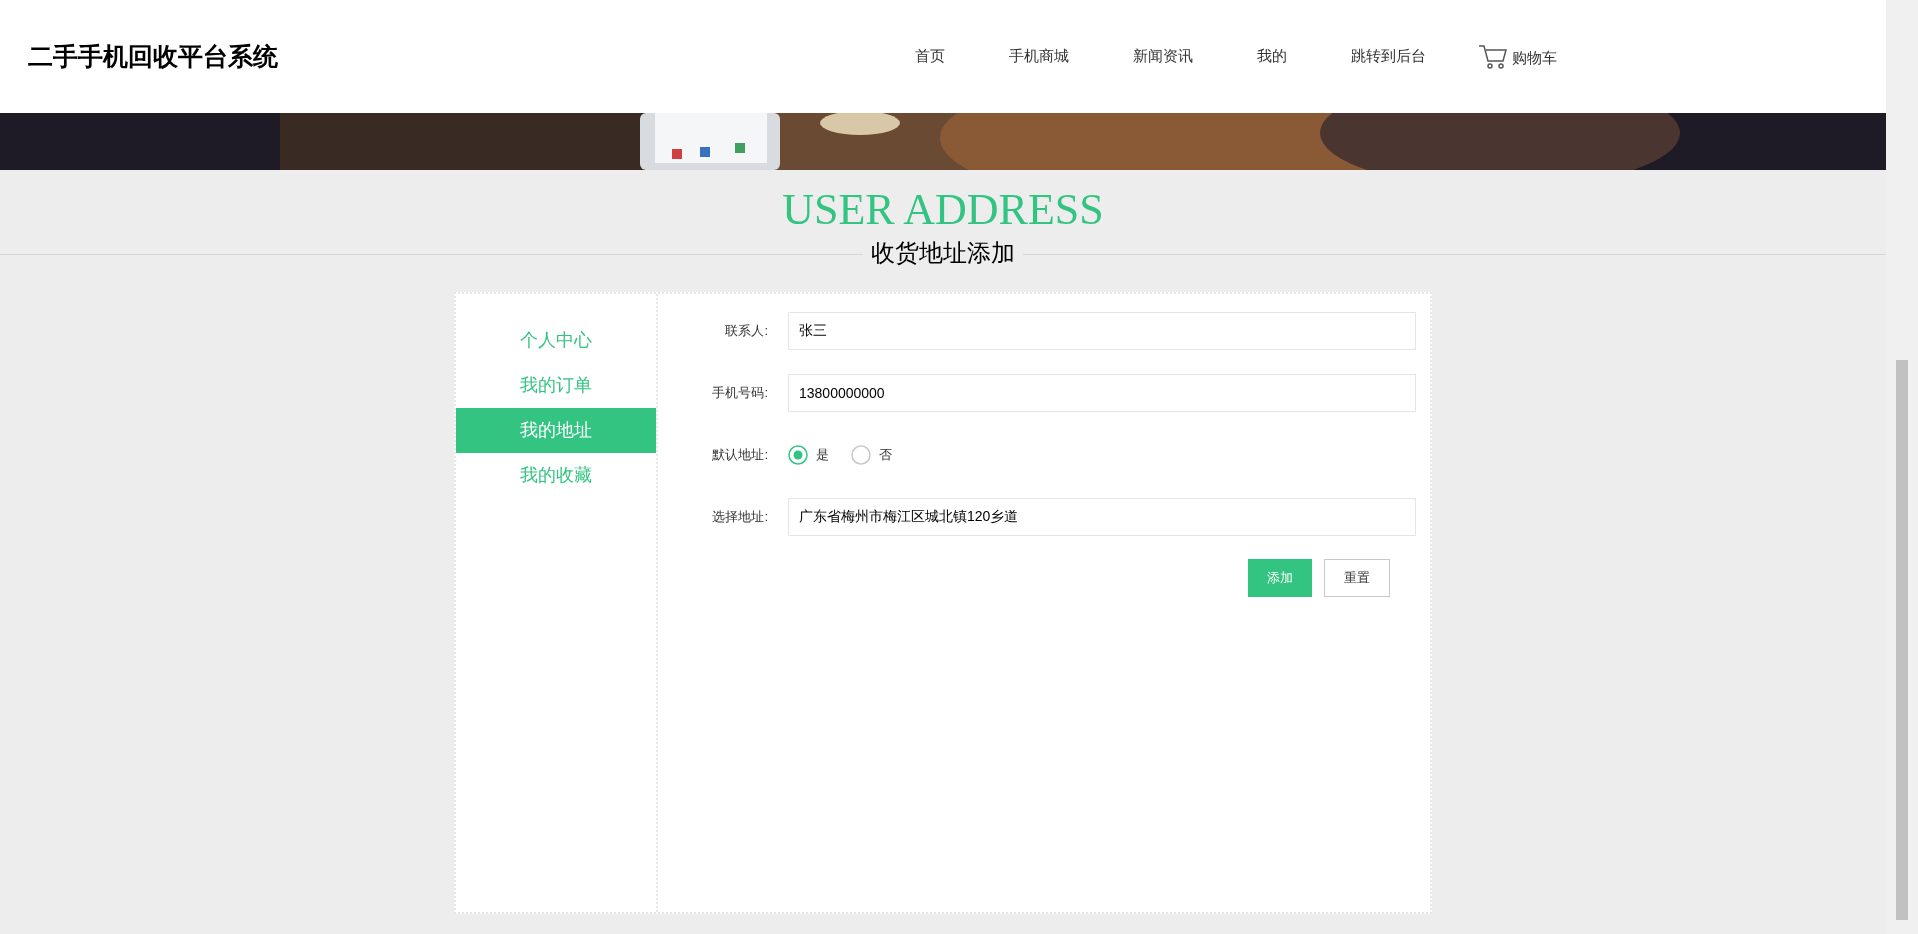 This screenshot has width=1918, height=934. Describe the element at coordinates (739, 517) in the screenshot. I see `field-label: 选择地址:` at that location.